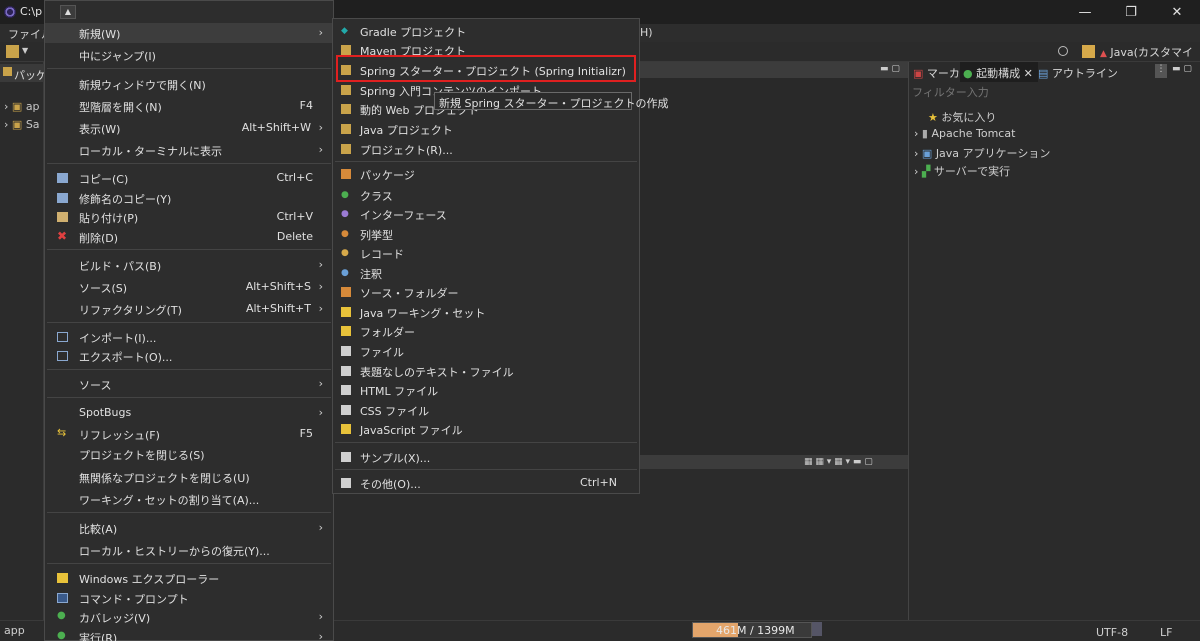  I want to click on tree-item-app: › ▣ ap, so click(22, 106).